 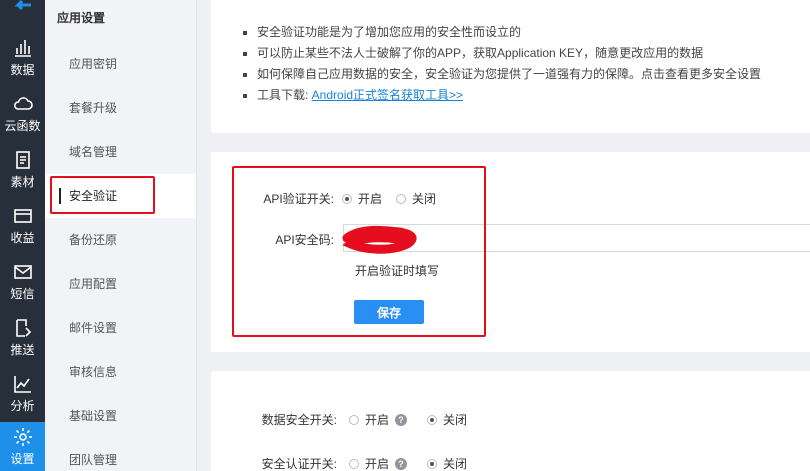 I want to click on submenu-item-domain: 域名管理, so click(x=120, y=152).